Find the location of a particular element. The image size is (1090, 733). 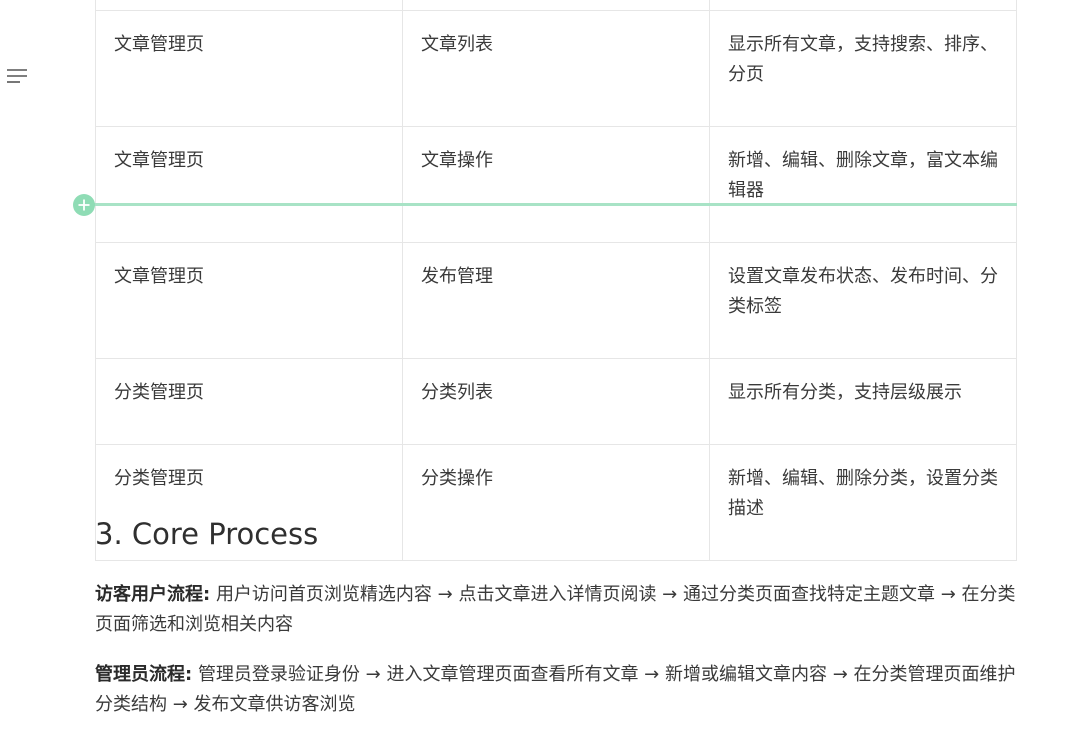

outline-toggle-button is located at coordinates (18, 76).